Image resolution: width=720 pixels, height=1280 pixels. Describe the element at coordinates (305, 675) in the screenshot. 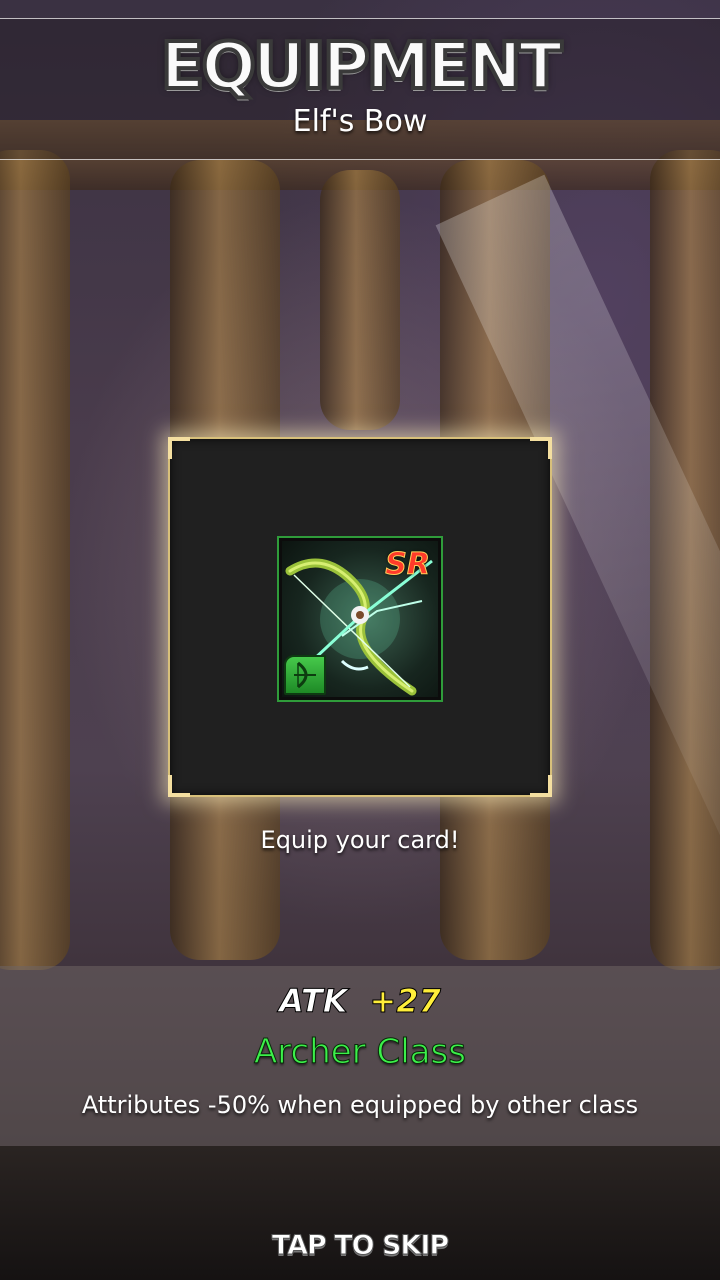

I see `archer-class-icon` at that location.